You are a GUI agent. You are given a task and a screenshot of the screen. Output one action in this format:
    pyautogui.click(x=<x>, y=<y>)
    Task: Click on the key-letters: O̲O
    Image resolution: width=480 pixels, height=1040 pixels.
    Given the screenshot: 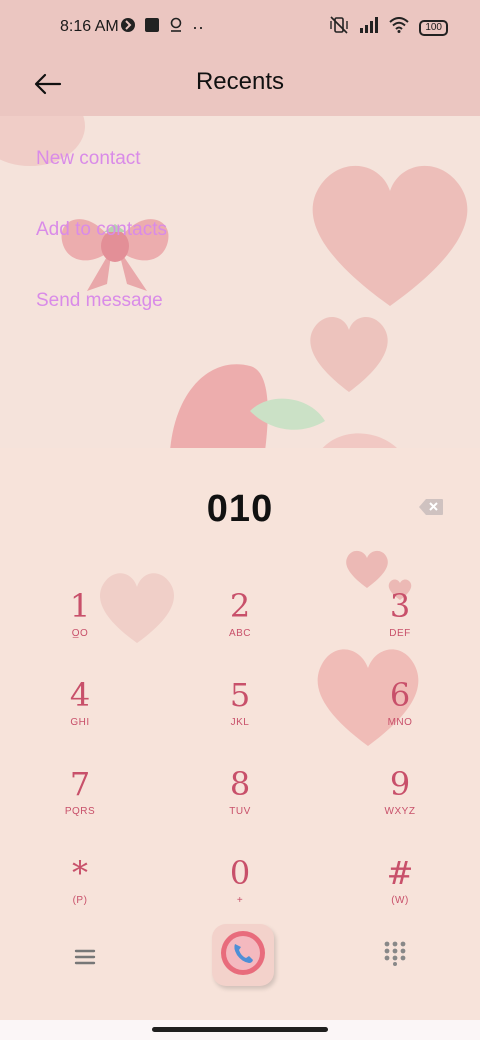 What is the action you would take?
    pyautogui.click(x=80, y=633)
    